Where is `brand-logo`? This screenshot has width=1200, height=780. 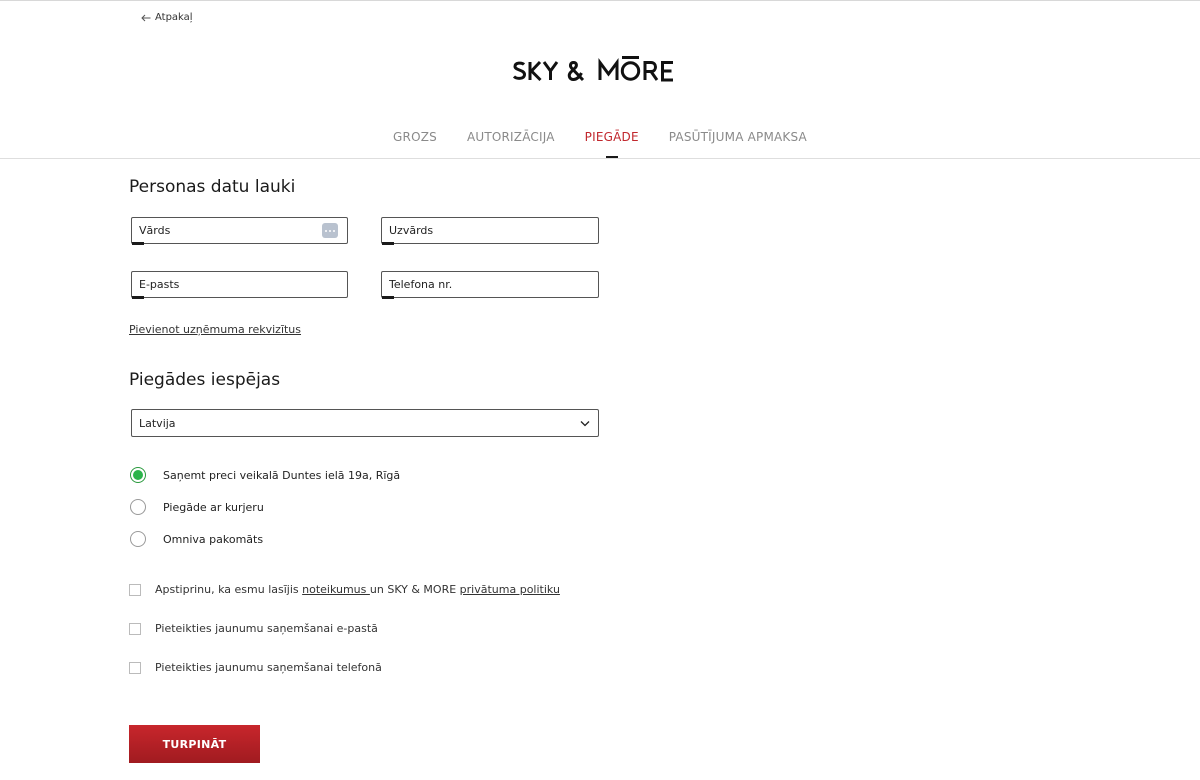 brand-logo is located at coordinates (600, 73).